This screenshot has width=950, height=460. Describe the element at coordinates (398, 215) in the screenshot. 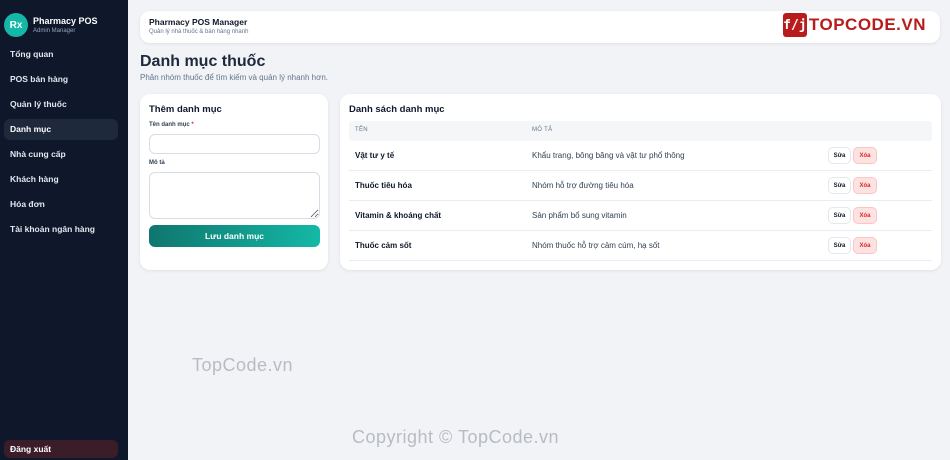

I see `row-name: Vitamin & khoáng chất` at that location.